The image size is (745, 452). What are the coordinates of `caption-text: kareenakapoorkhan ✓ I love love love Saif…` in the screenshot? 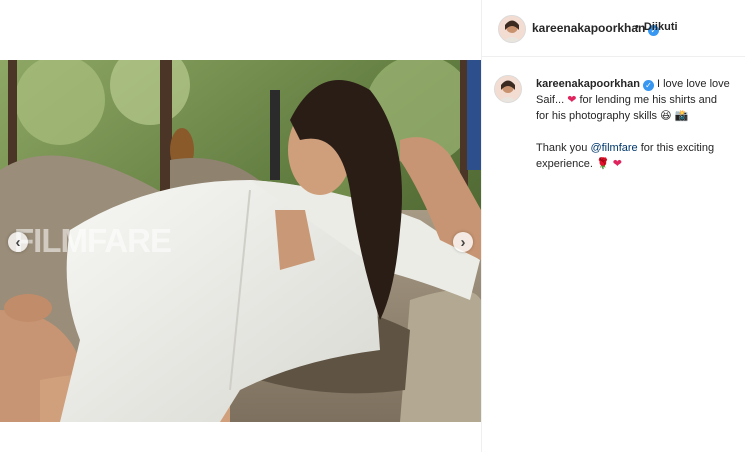 It's located at (634, 124).